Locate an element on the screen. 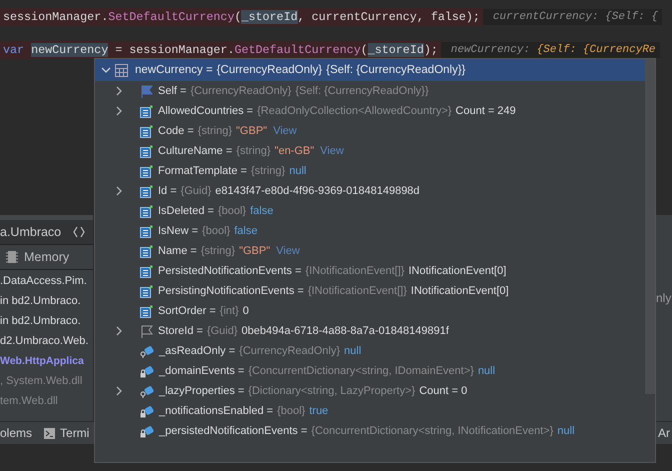 The height and width of the screenshot is (471, 672). chip-icon is located at coordinates (12, 257).